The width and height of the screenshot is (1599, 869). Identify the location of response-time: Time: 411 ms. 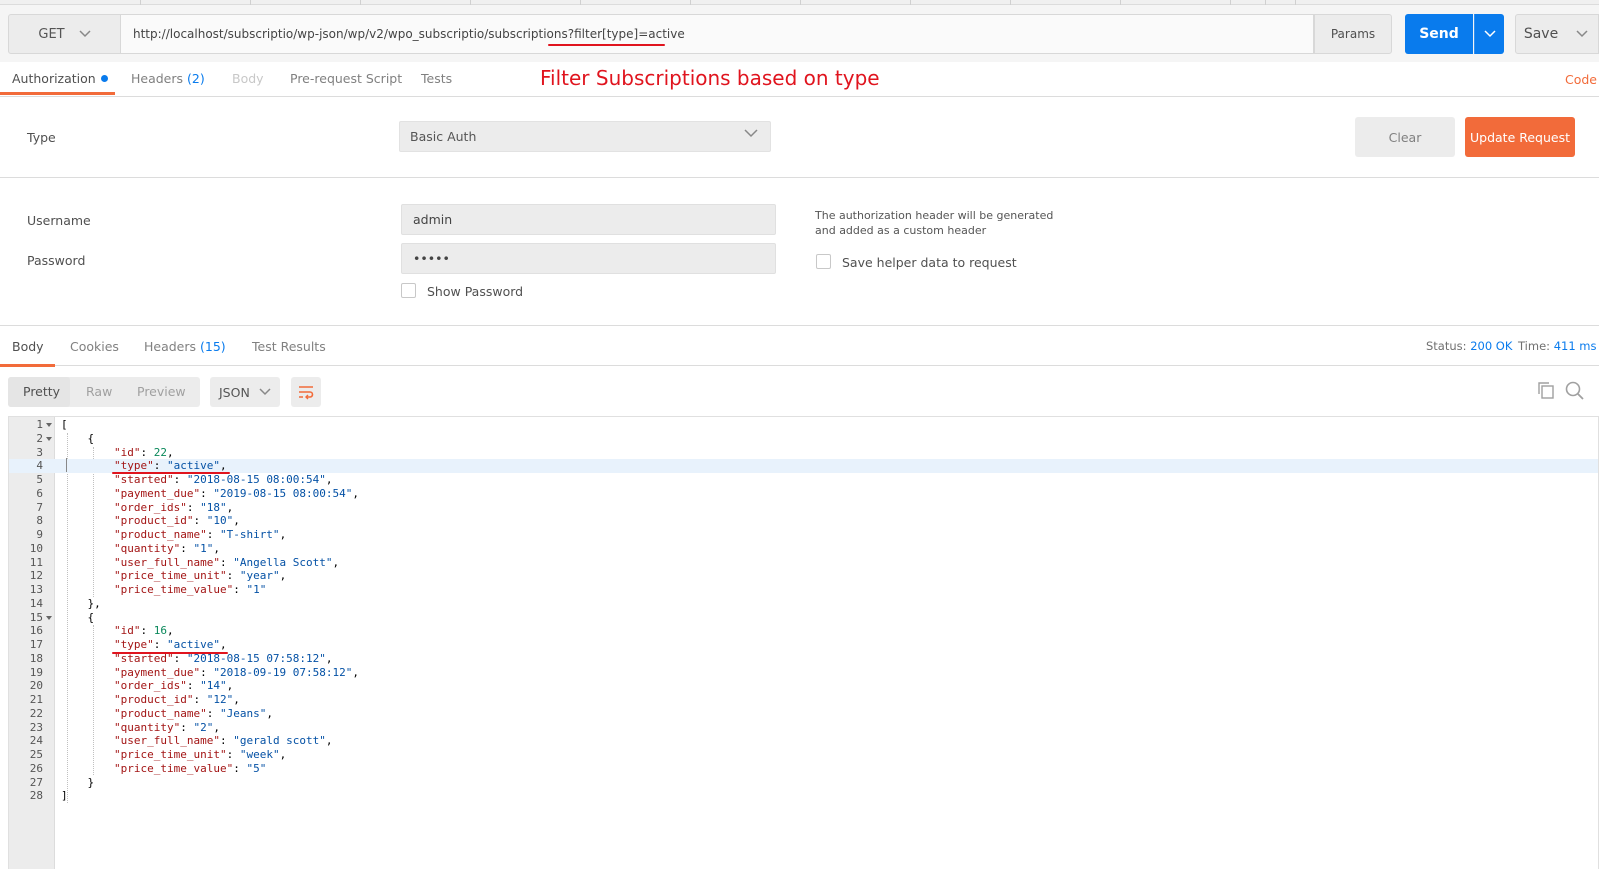
(1557, 346).